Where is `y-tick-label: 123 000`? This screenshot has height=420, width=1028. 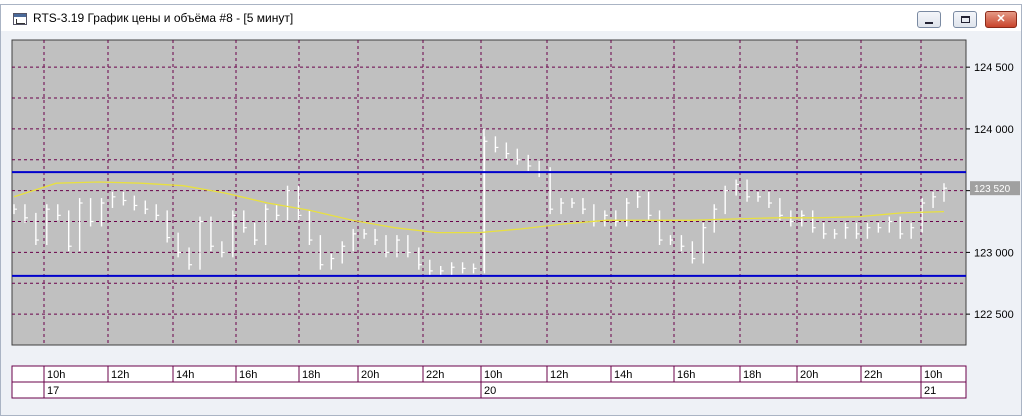 y-tick-label: 123 000 is located at coordinates (994, 253).